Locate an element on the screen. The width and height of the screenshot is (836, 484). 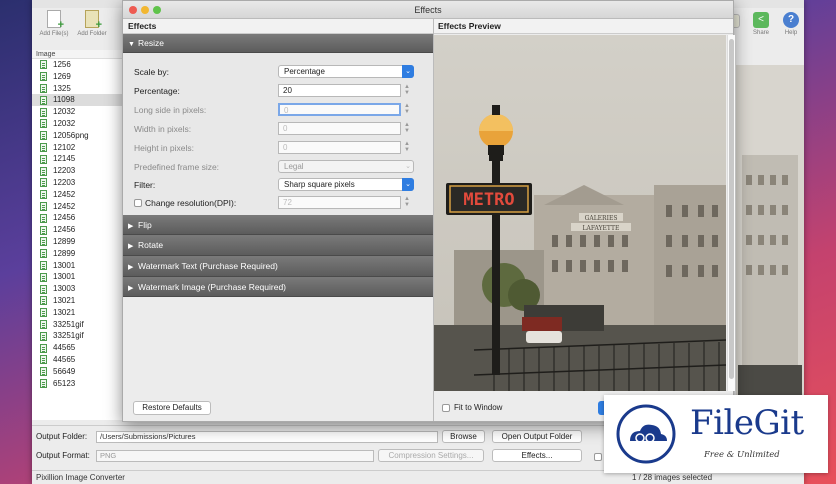
option-checkbox is located at coordinates (598, 457).